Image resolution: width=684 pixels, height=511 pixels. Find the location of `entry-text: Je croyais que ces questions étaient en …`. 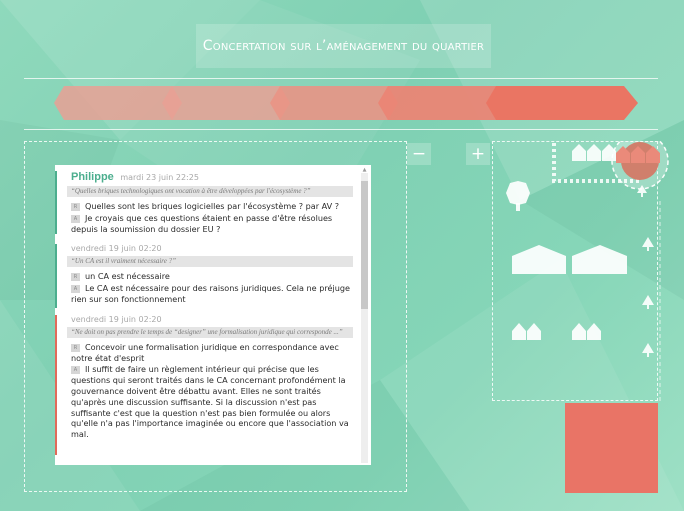

entry-text: Je croyais que ces questions étaient en … is located at coordinates (202, 223).